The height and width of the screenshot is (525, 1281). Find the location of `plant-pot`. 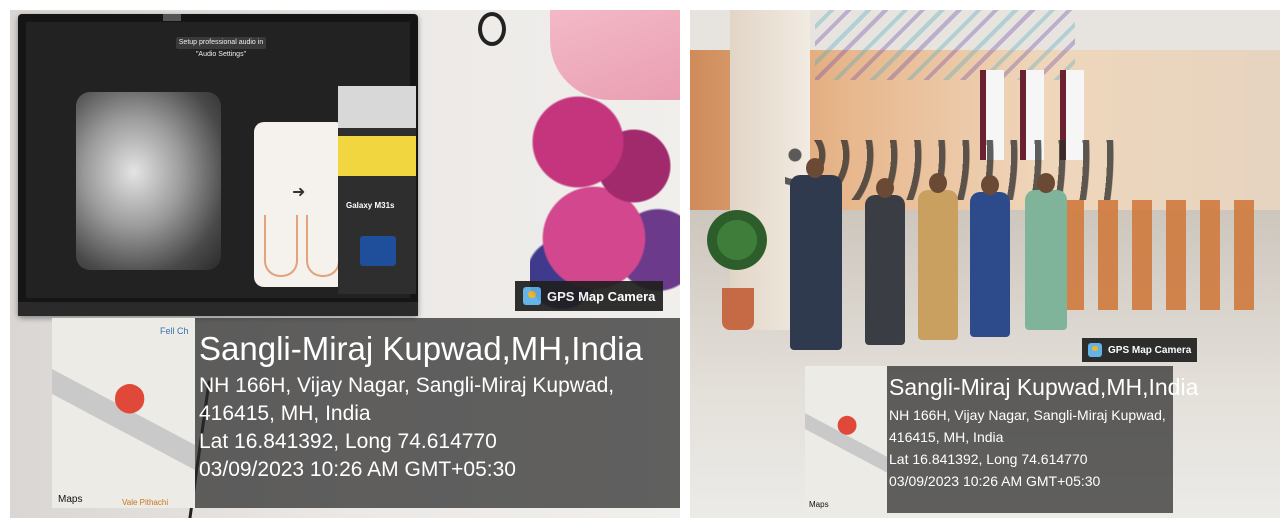

plant-pot is located at coordinates (738, 309).